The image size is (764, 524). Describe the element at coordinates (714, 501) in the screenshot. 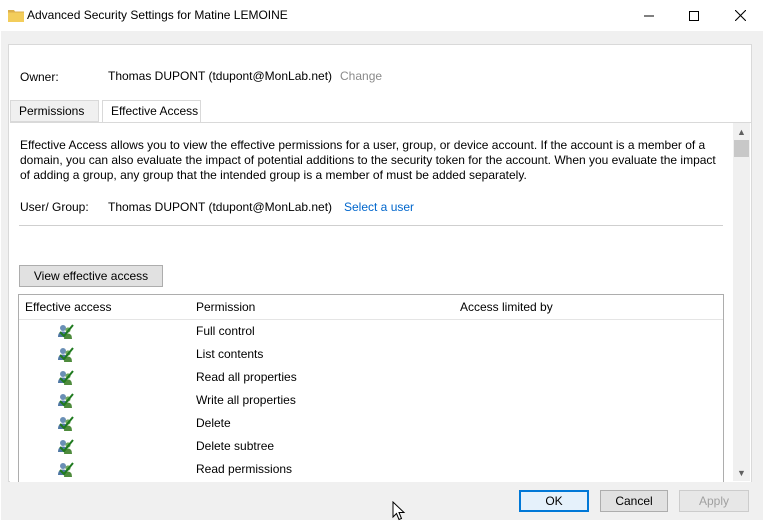

I see `apply-button: Apply` at that location.